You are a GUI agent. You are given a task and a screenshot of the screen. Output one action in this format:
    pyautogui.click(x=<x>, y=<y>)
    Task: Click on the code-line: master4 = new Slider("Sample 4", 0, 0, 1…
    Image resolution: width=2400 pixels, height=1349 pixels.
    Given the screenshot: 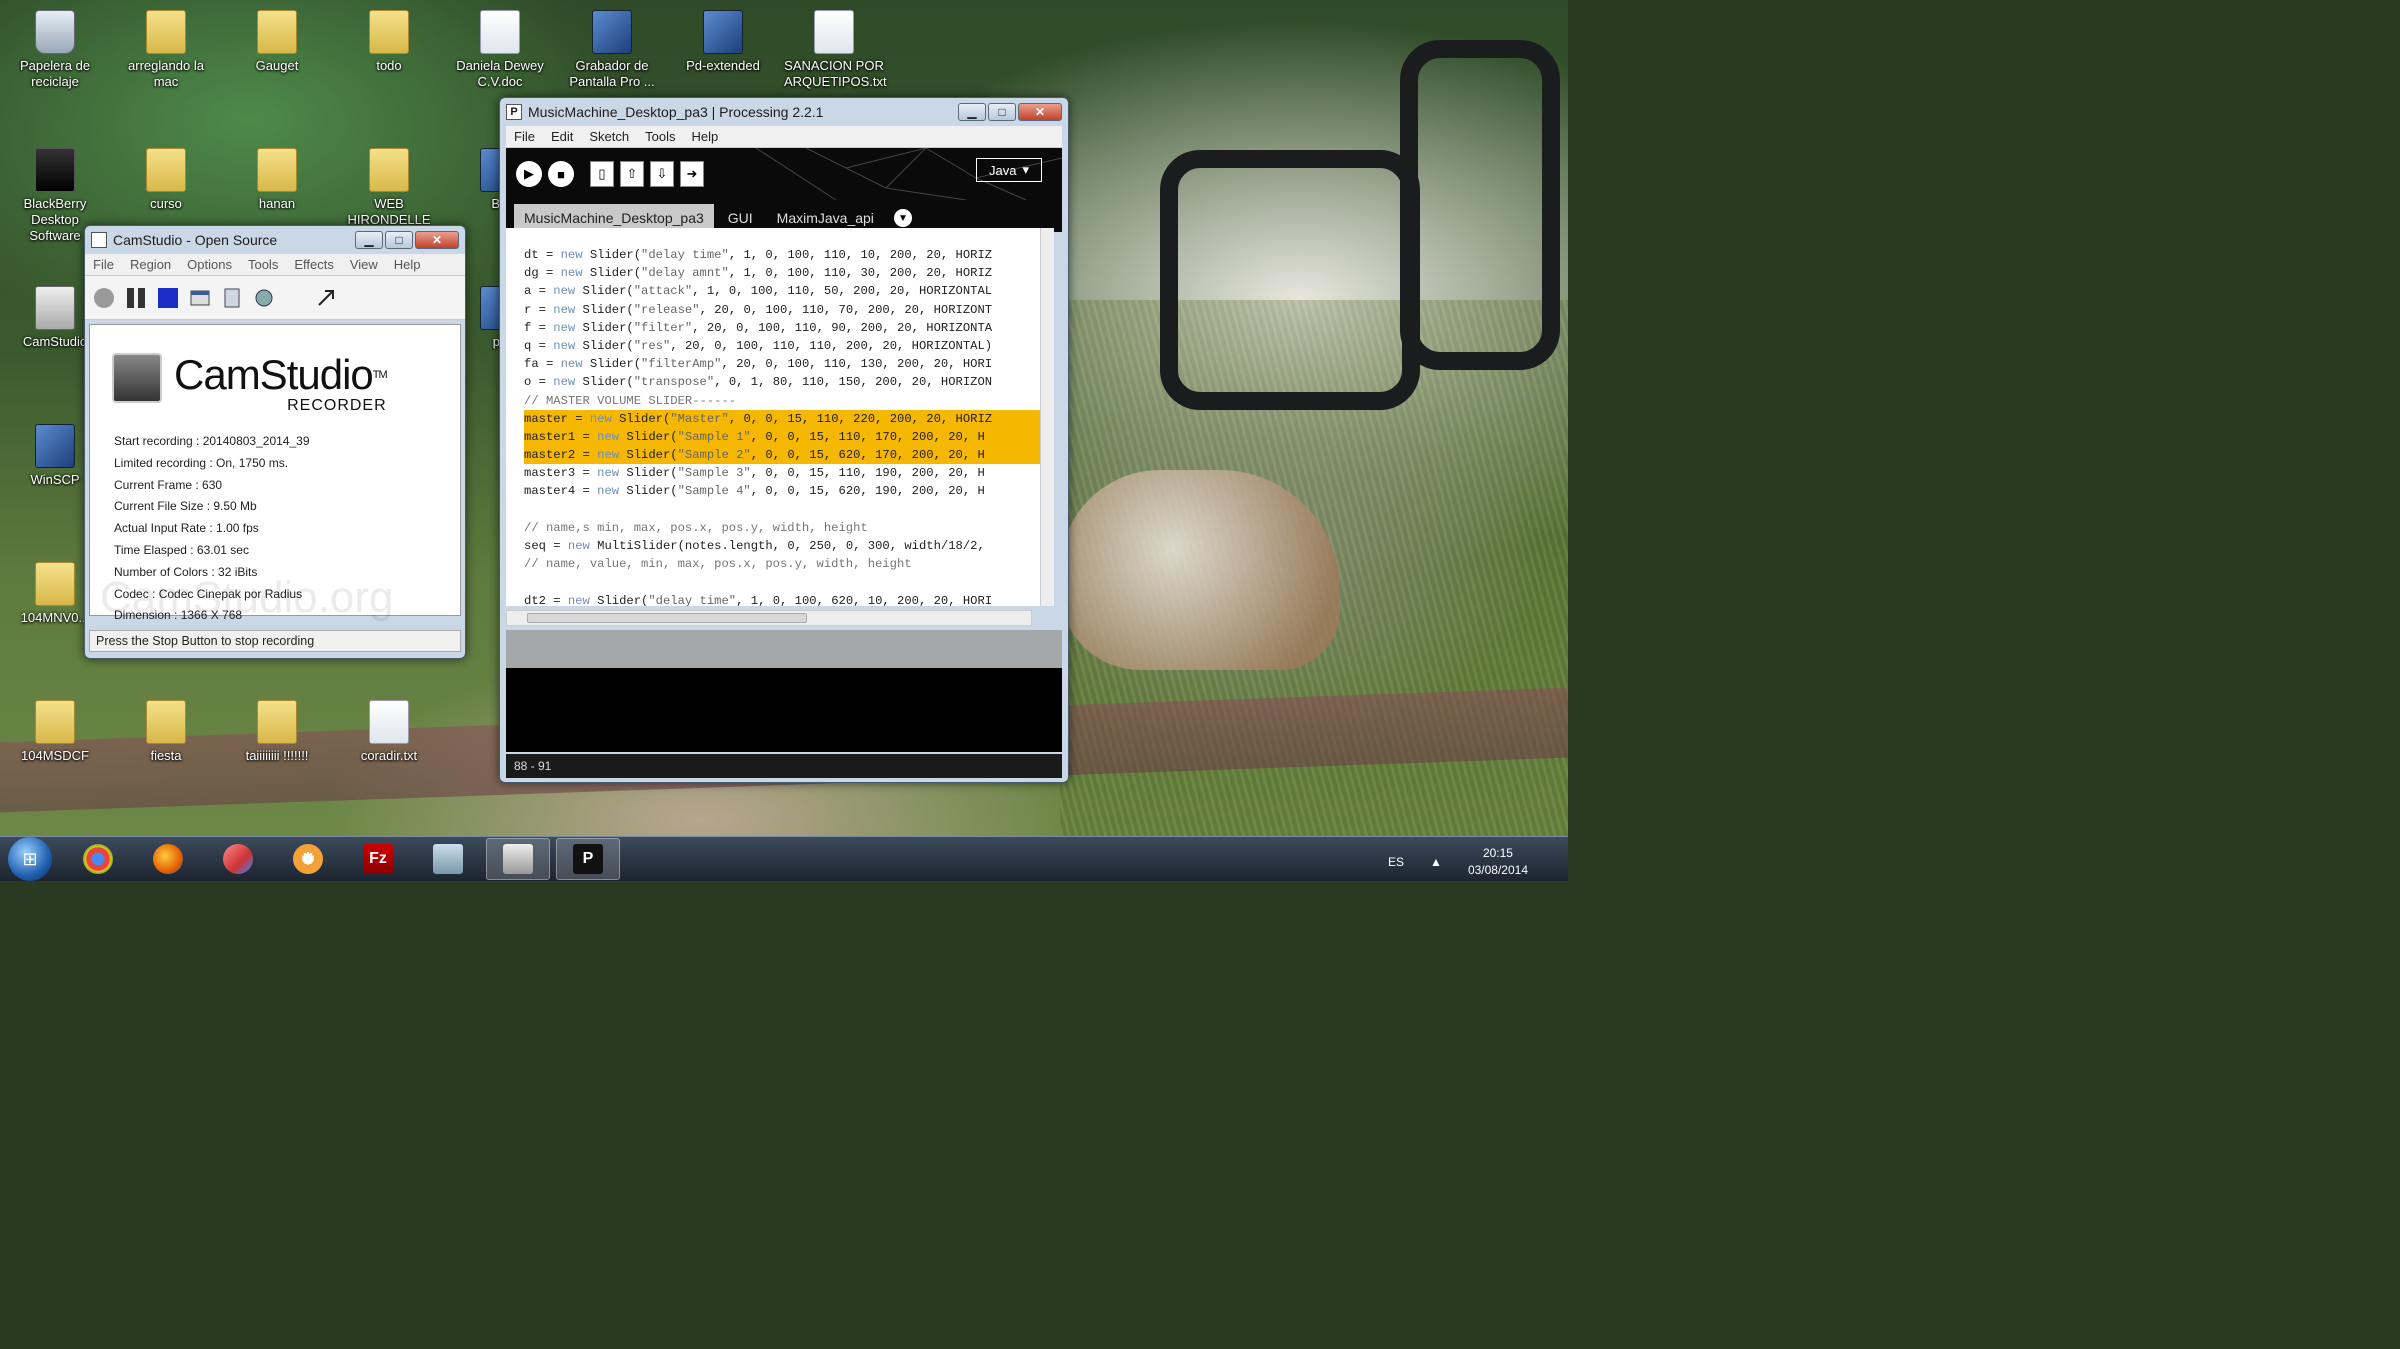 What is the action you would take?
    pyautogui.click(x=784, y=491)
    